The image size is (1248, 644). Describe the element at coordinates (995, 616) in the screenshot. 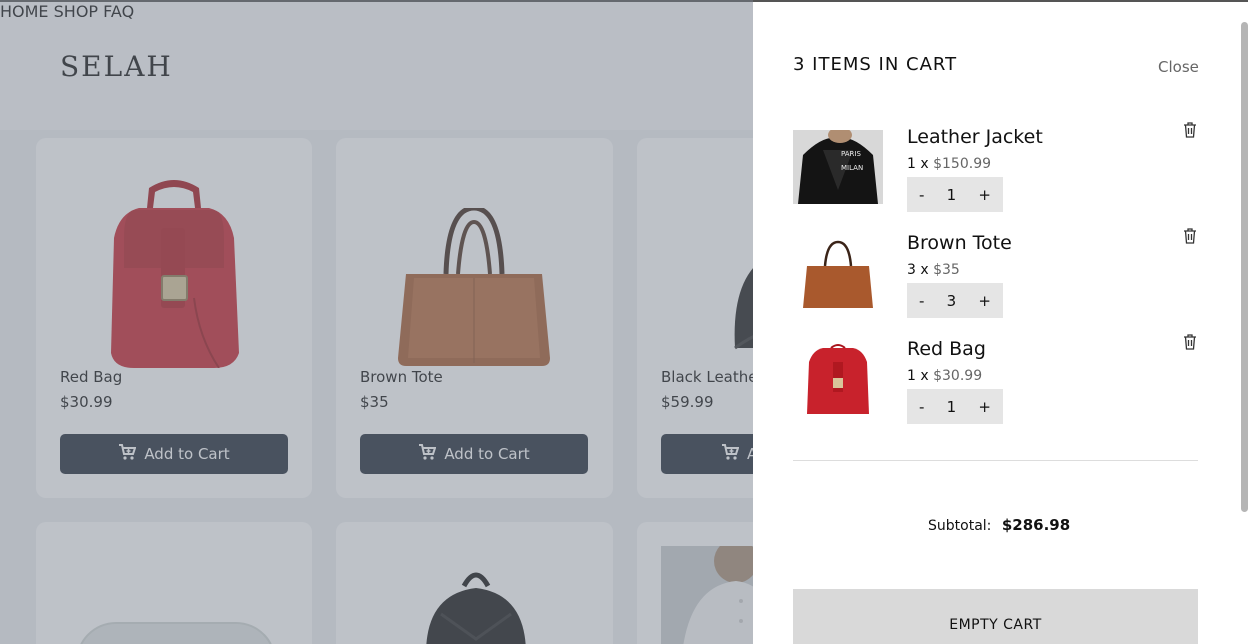

I see `empty-cart-button: EMPTY CART` at that location.